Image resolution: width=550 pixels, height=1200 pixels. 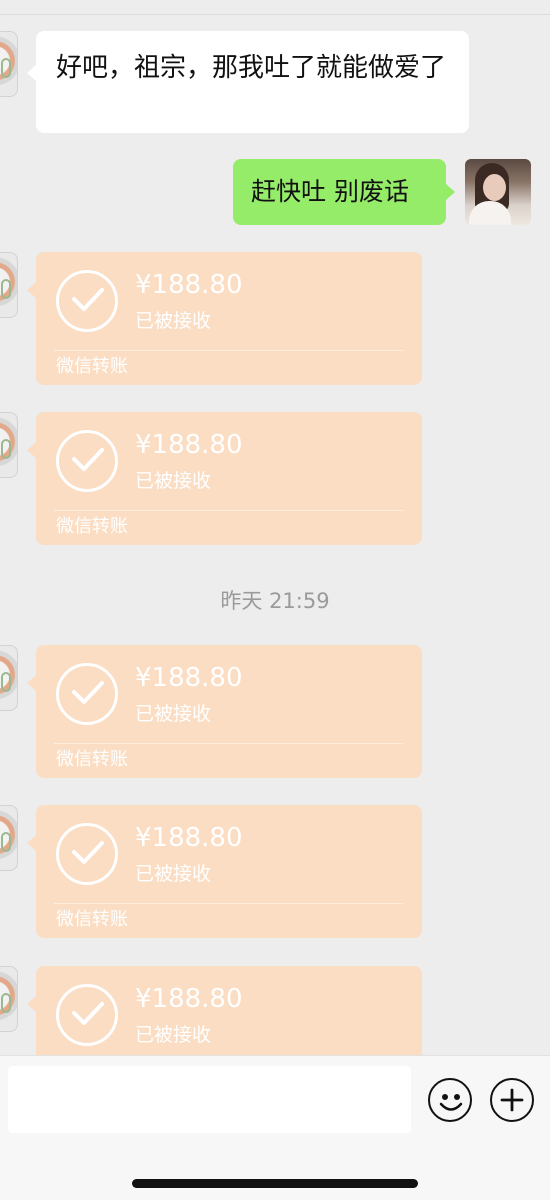 I want to click on transfer-card: ¥188.80 已被接收, so click(x=224, y=1010).